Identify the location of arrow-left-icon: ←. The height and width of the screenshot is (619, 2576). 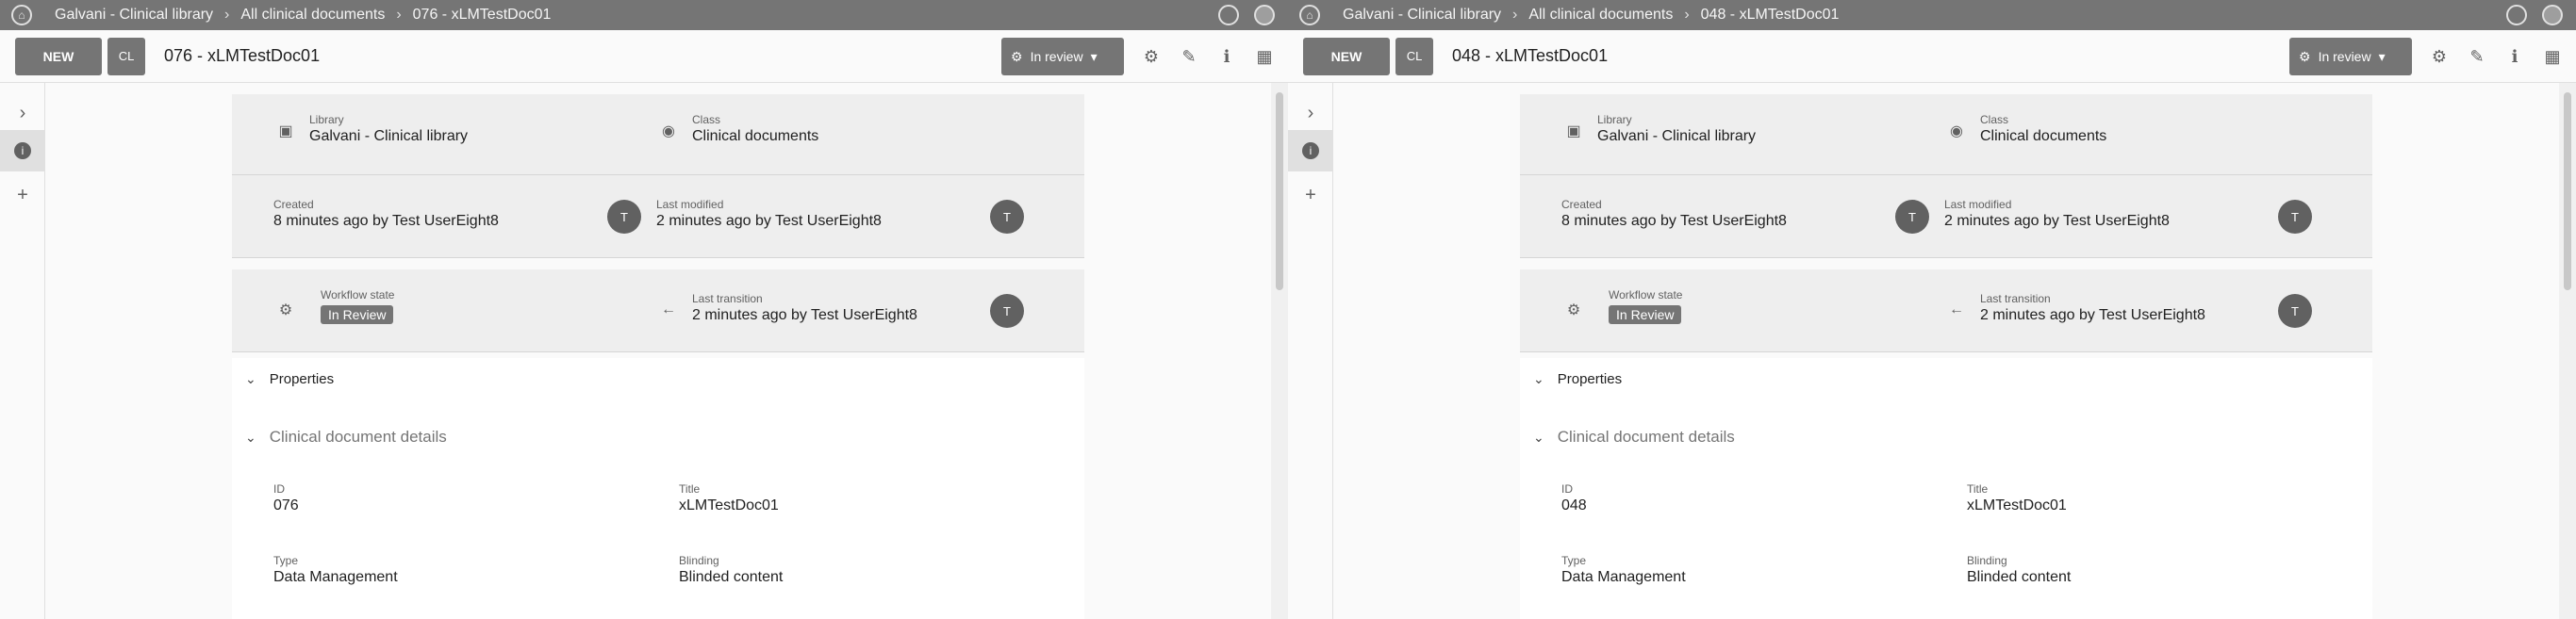
(1956, 309).